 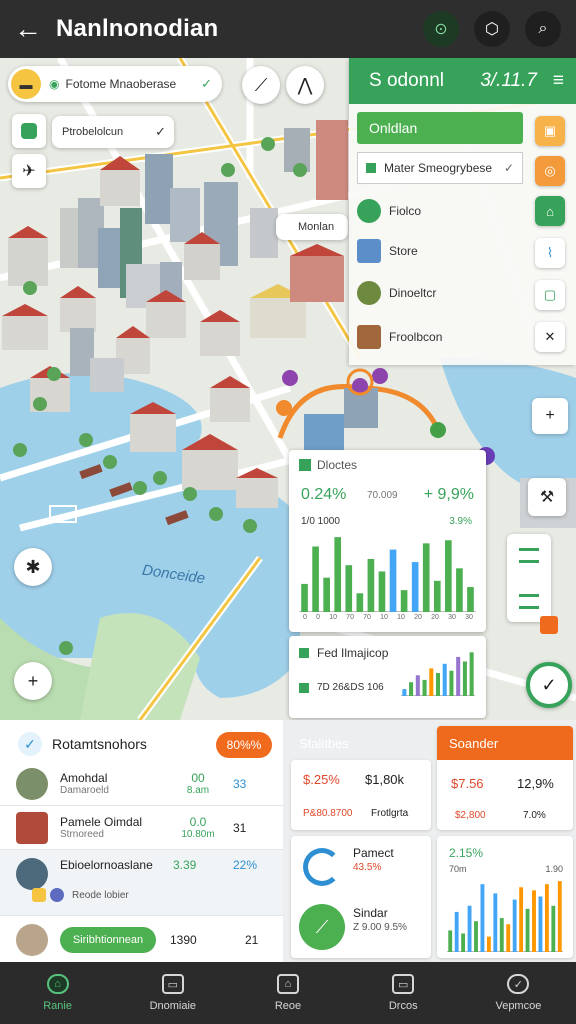 What do you see at coordinates (387, 677) in the screenshot?
I see `stats-card-secondary: Fed Ilmajicop 7D 26&DS 106` at bounding box center [387, 677].